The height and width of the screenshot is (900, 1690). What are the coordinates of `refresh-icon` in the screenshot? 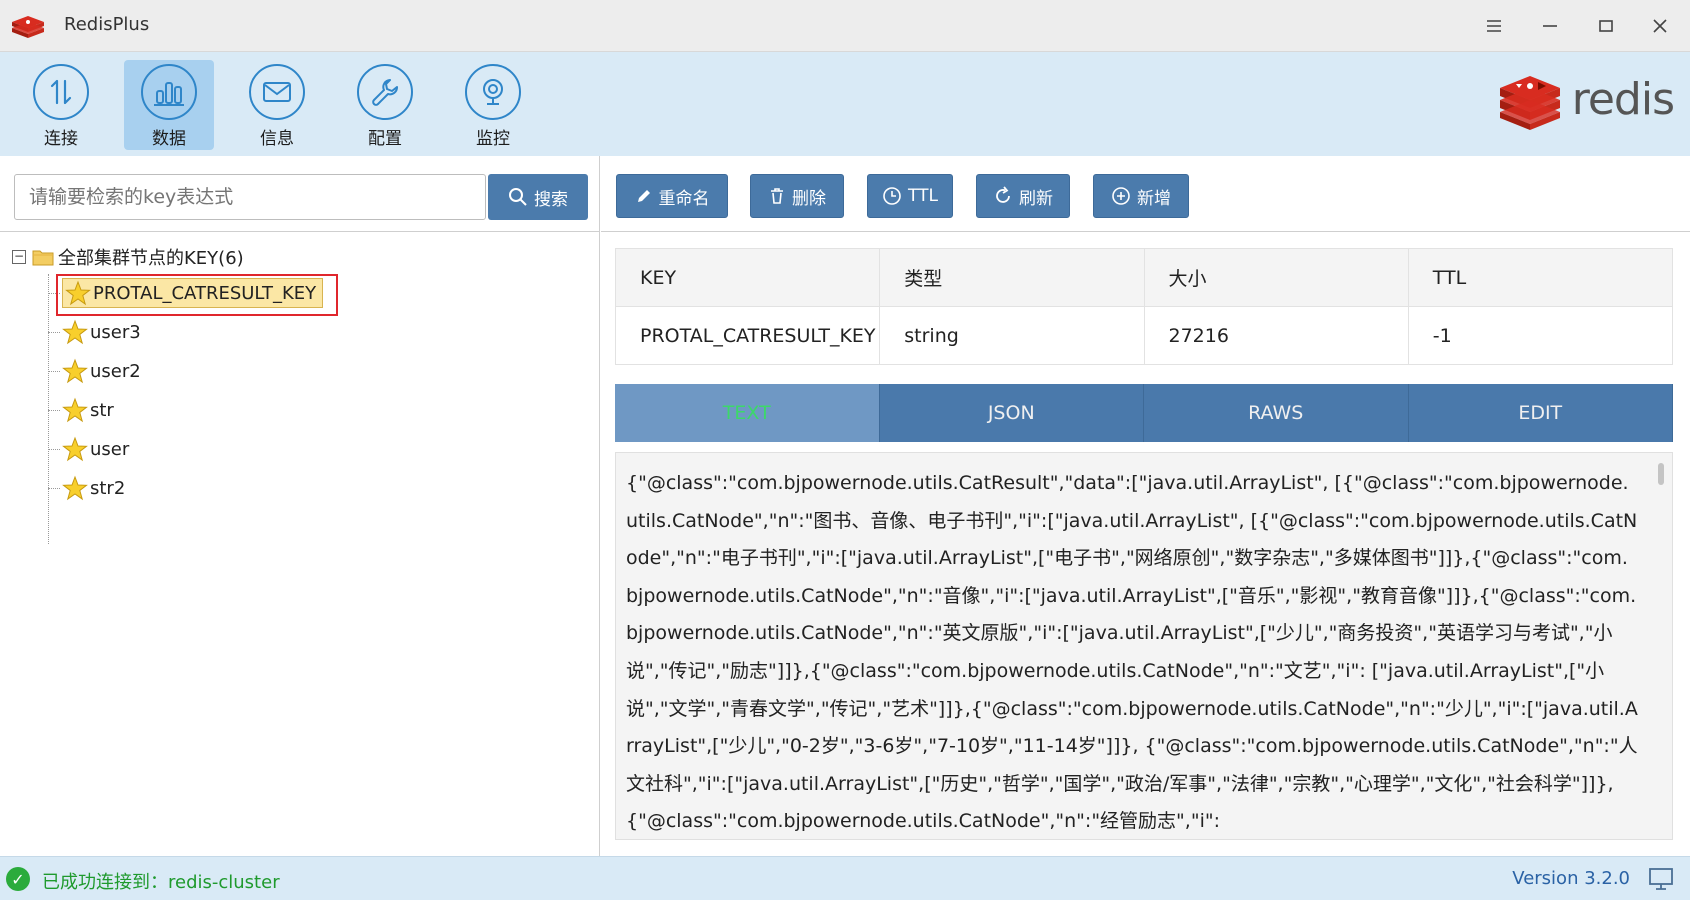 It's located at (1003, 194).